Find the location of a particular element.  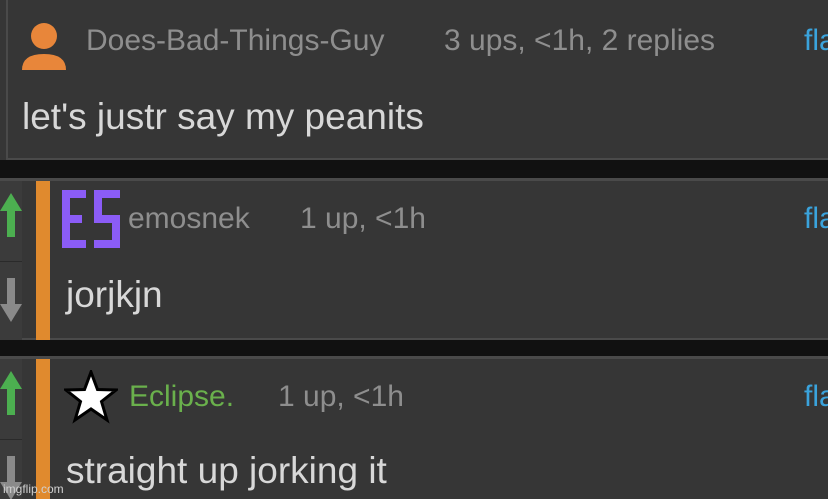

downvote-button is located at coordinates (11, 301).